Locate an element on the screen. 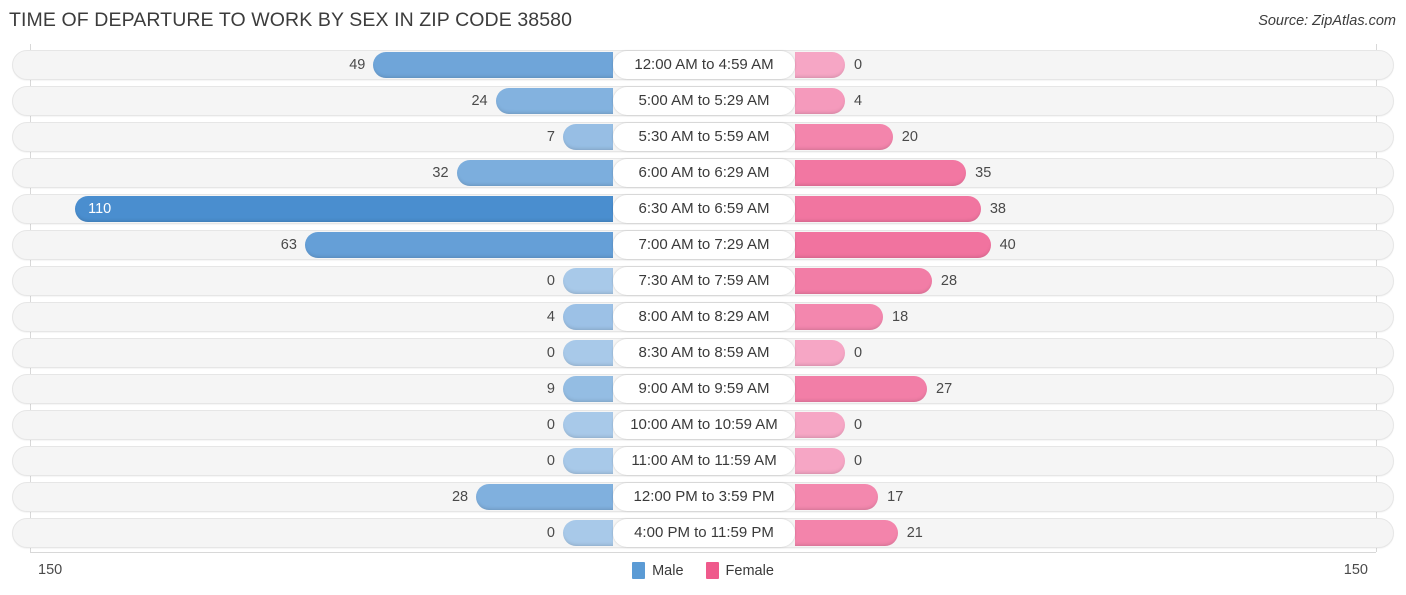 Image resolution: width=1406 pixels, height=595 pixels. bar-value-female: 27 is located at coordinates (944, 388).